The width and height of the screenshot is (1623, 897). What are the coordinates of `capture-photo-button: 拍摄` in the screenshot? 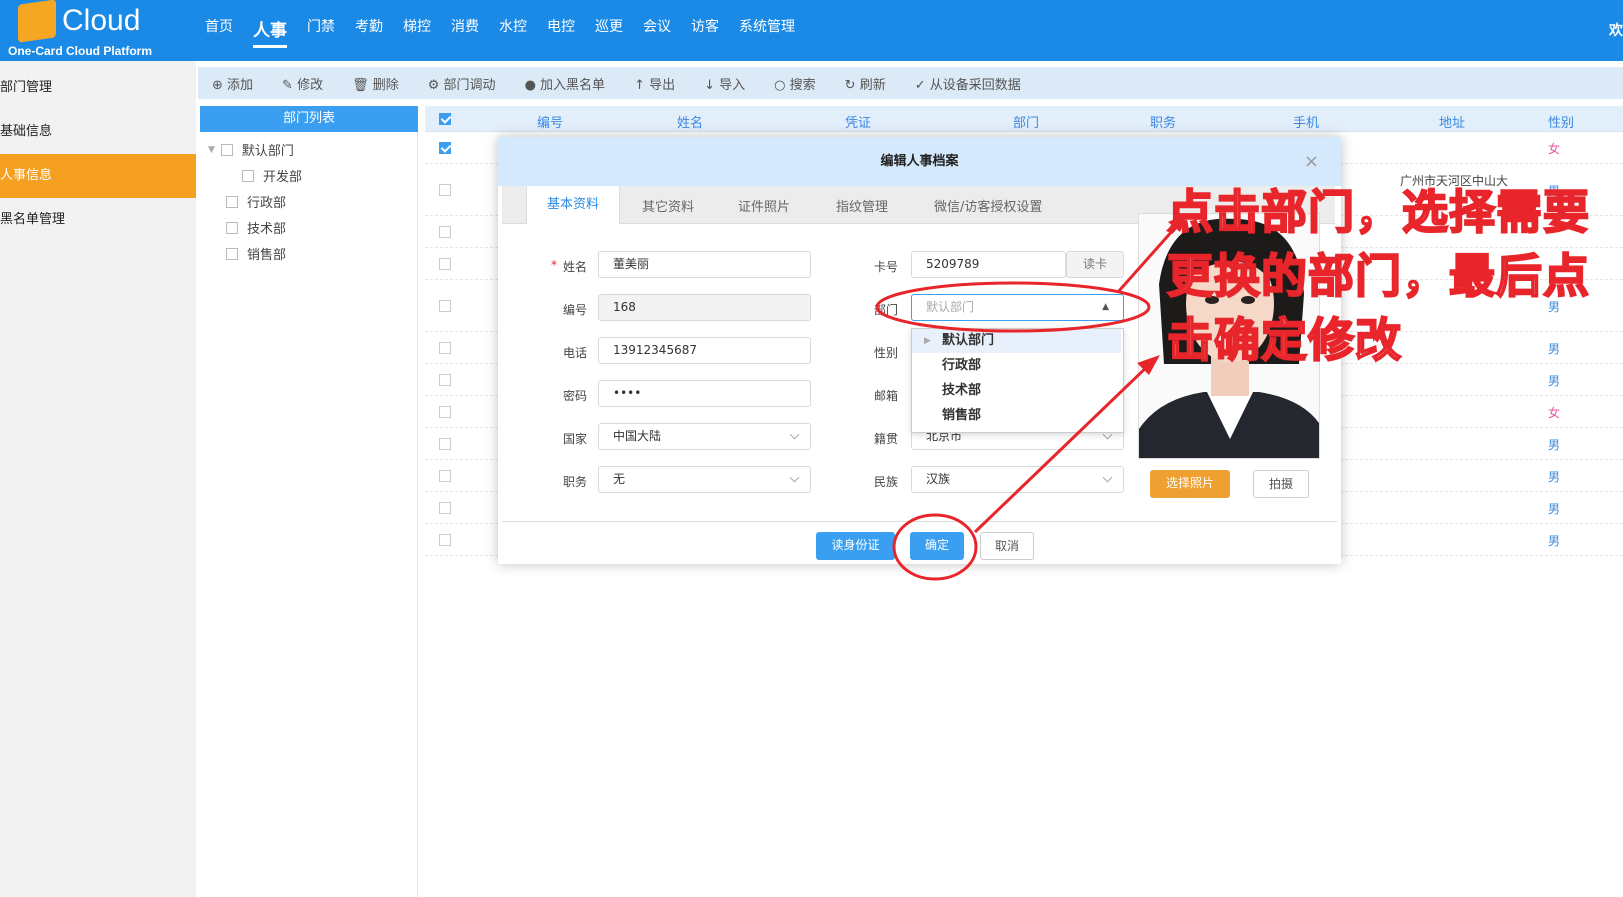 It's located at (1281, 484).